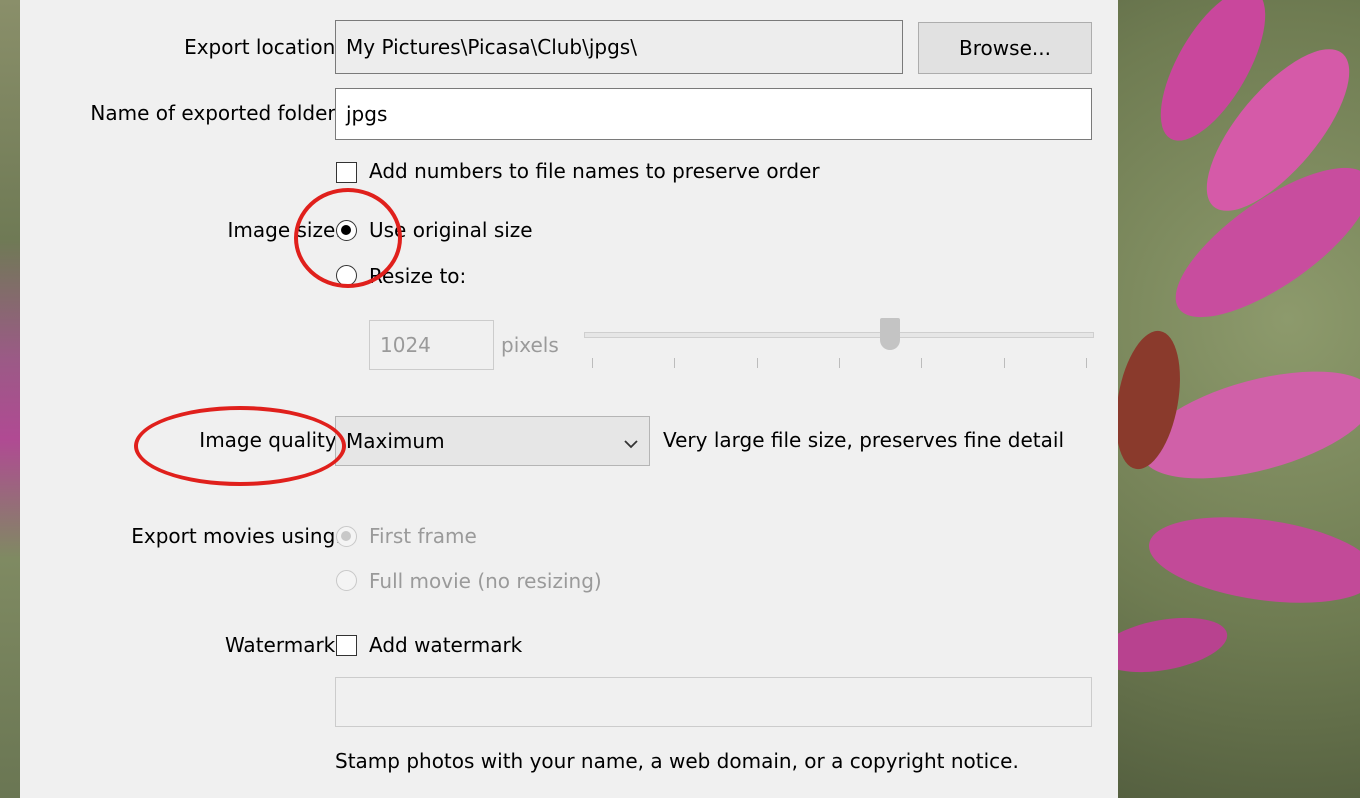  Describe the element at coordinates (346, 275) in the screenshot. I see `resize-to-radio` at that location.